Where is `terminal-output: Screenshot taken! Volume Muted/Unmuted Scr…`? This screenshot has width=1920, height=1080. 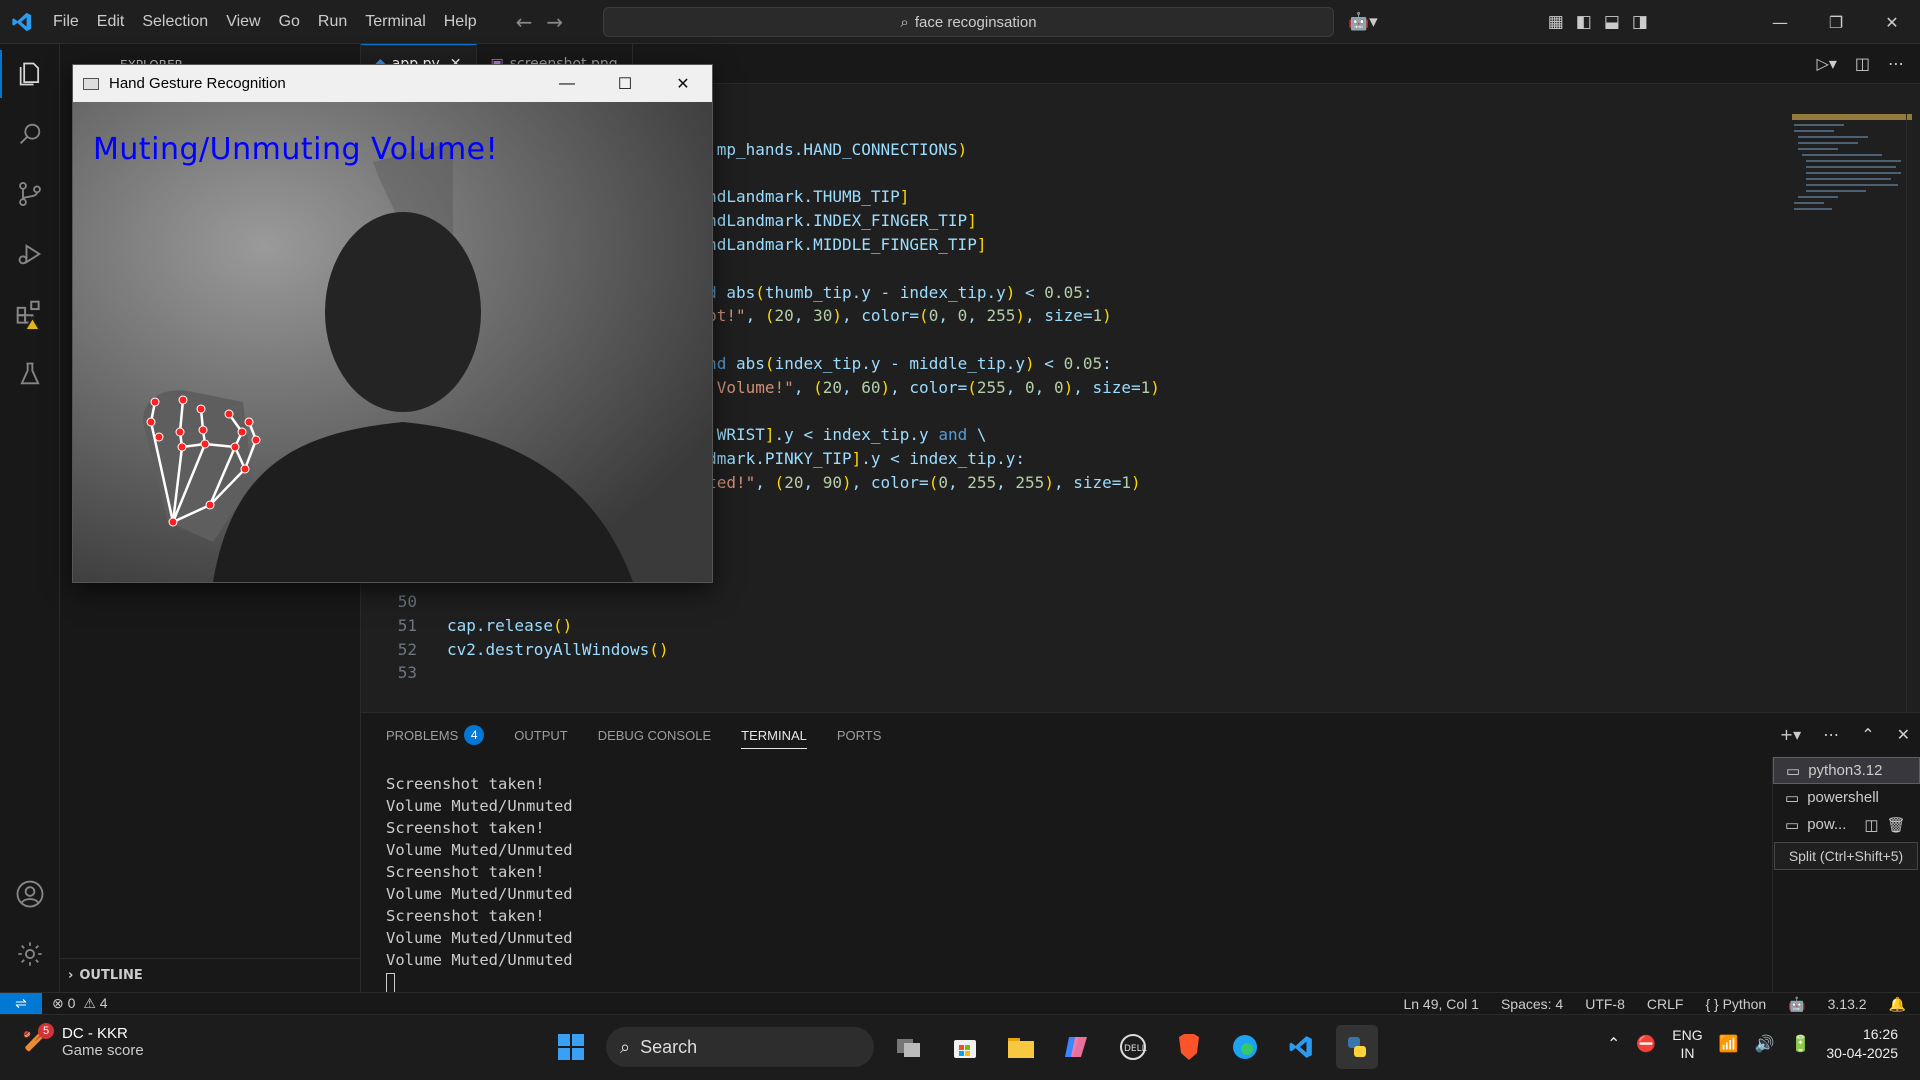 terminal-output: Screenshot taken! Volume Muted/Unmuted Scr… is located at coordinates (479, 883).